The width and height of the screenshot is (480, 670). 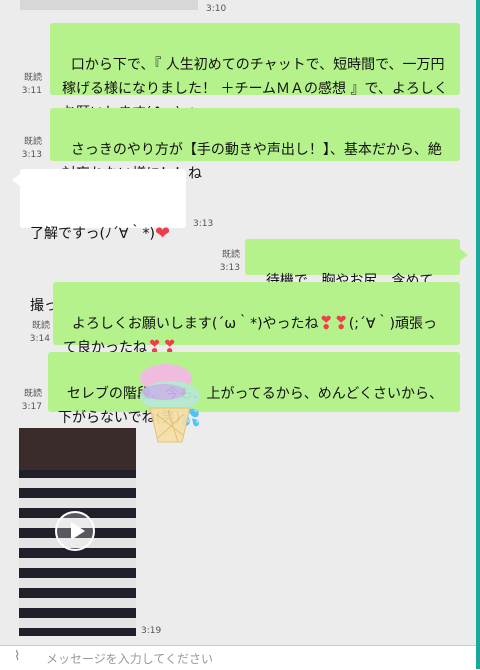 What do you see at coordinates (17, 656) in the screenshot?
I see `paperclip-icon: ⌇` at bounding box center [17, 656].